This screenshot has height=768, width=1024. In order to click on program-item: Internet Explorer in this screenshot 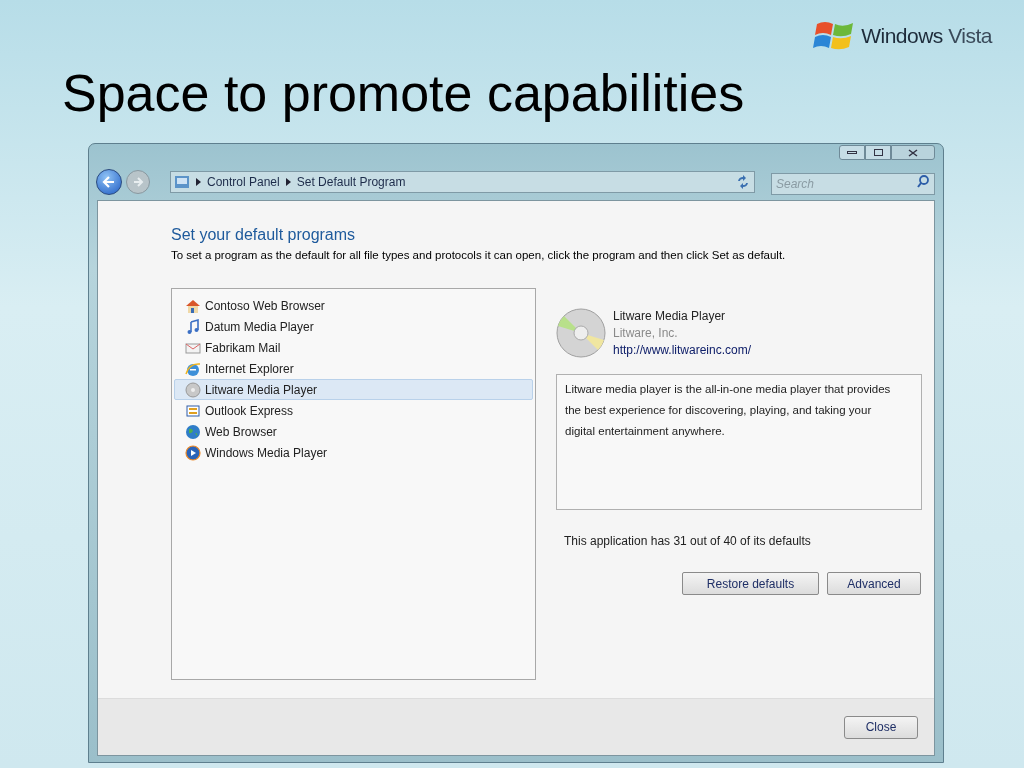, I will do `click(353, 369)`.